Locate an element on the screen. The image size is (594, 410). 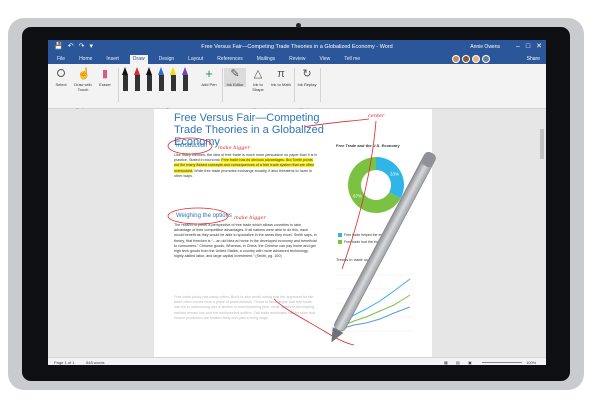
ink-replay-button: ↻ Ink Replay is located at coordinates (307, 77).